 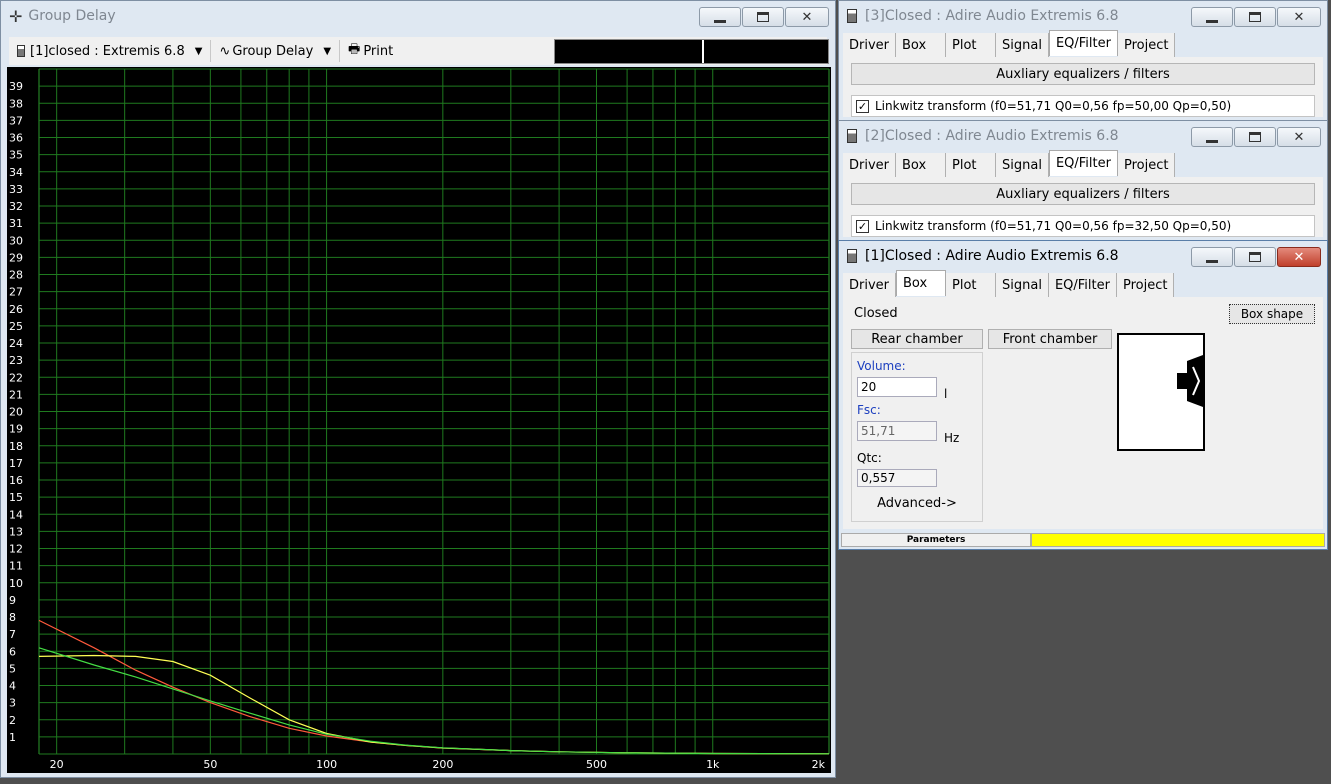 What do you see at coordinates (897, 478) in the screenshot?
I see `qtc-field: 0,557` at bounding box center [897, 478].